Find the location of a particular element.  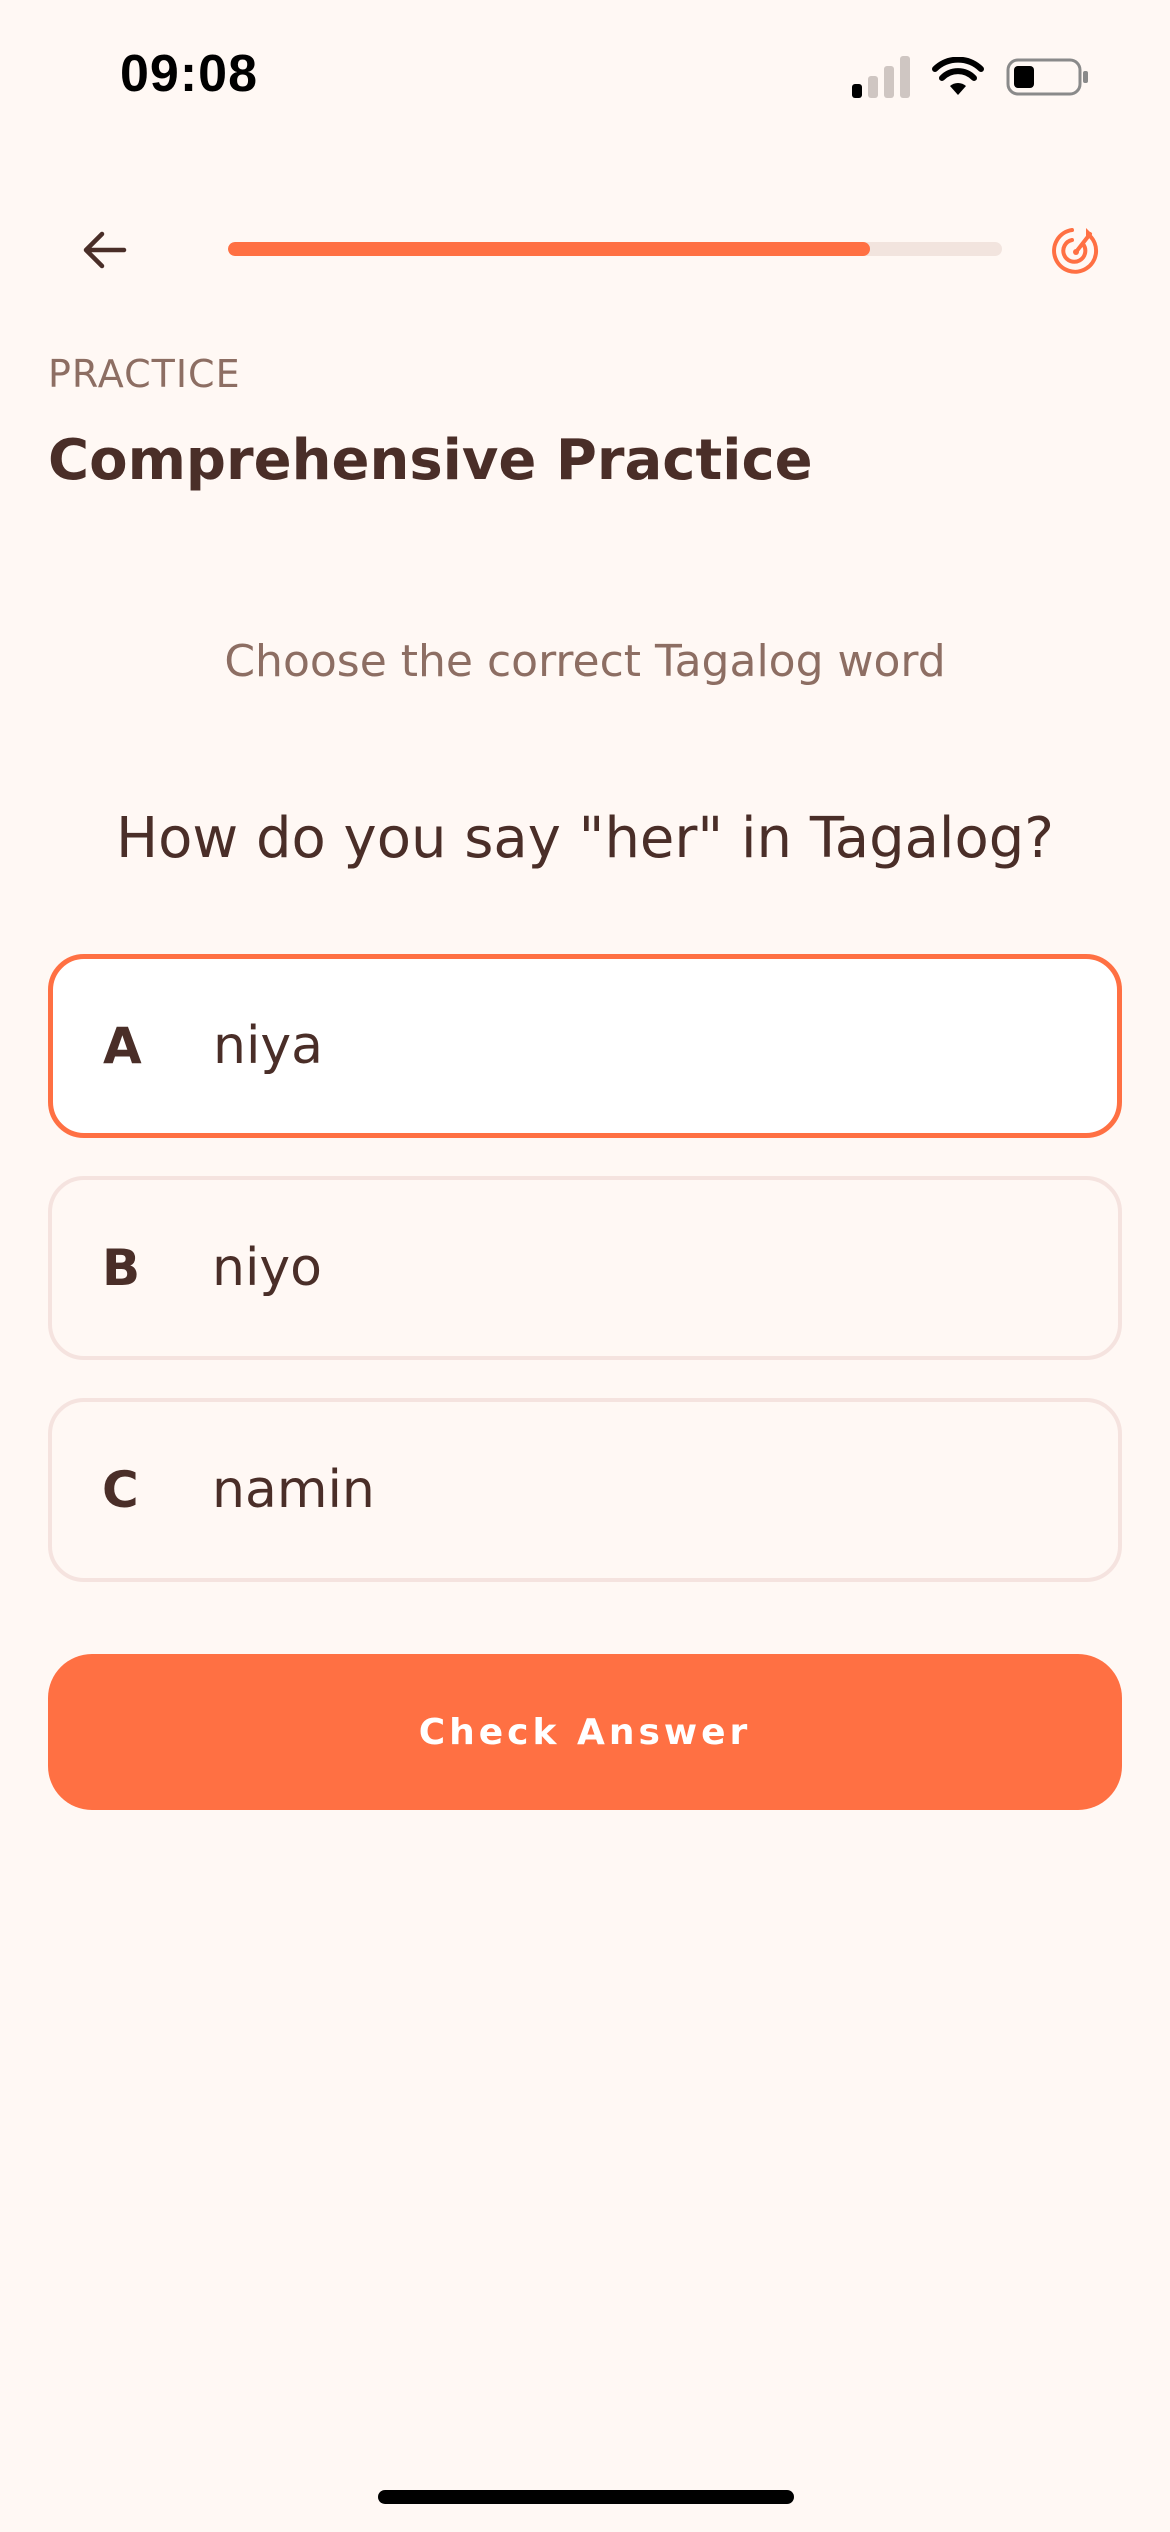

option-text: namin is located at coordinates (293, 1490).